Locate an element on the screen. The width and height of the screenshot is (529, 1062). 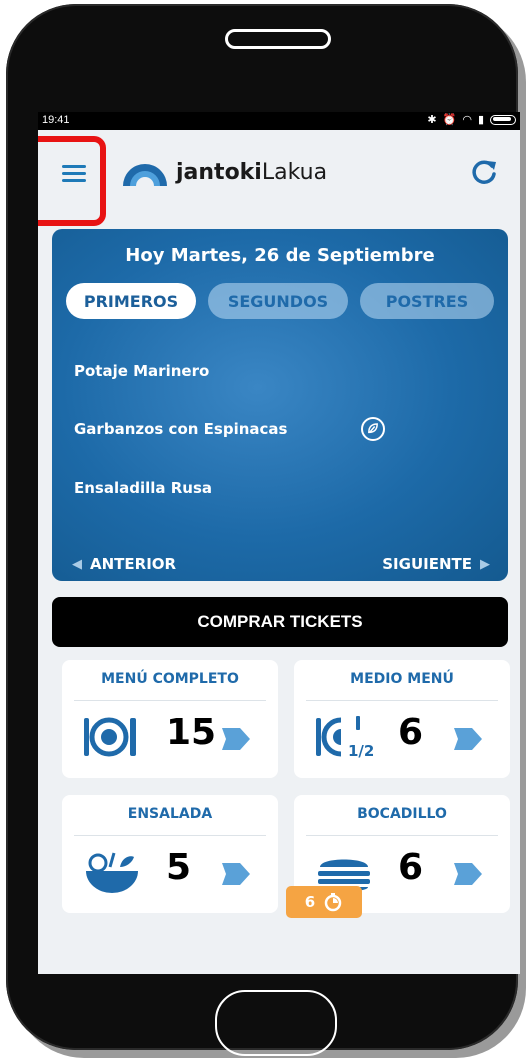
app-title: jantokiLakua is located at coordinates (252, 172).